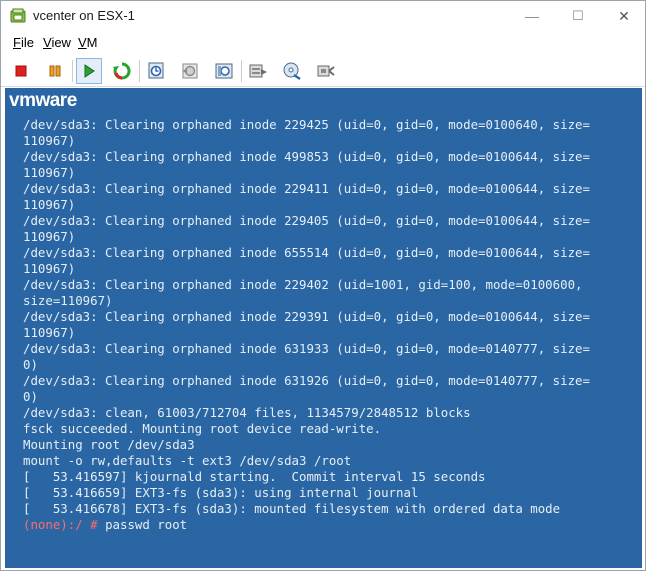 The height and width of the screenshot is (573, 648). I want to click on menu-view: View, so click(57, 42).